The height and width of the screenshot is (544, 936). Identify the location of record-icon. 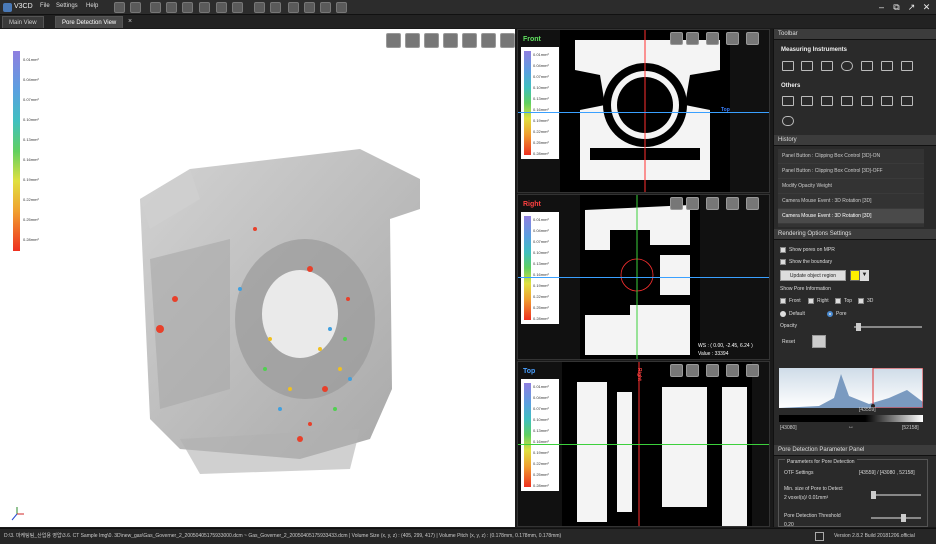
(237, 7).